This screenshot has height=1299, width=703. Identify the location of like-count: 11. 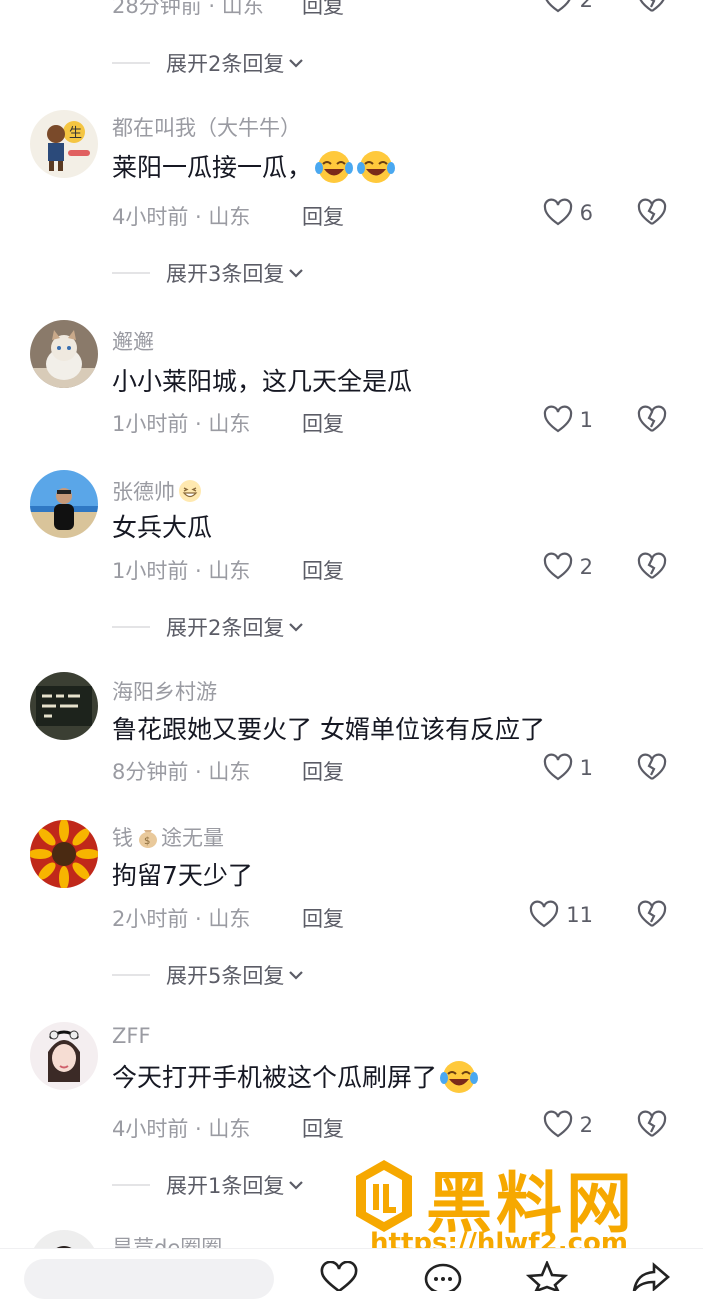
(579, 915).